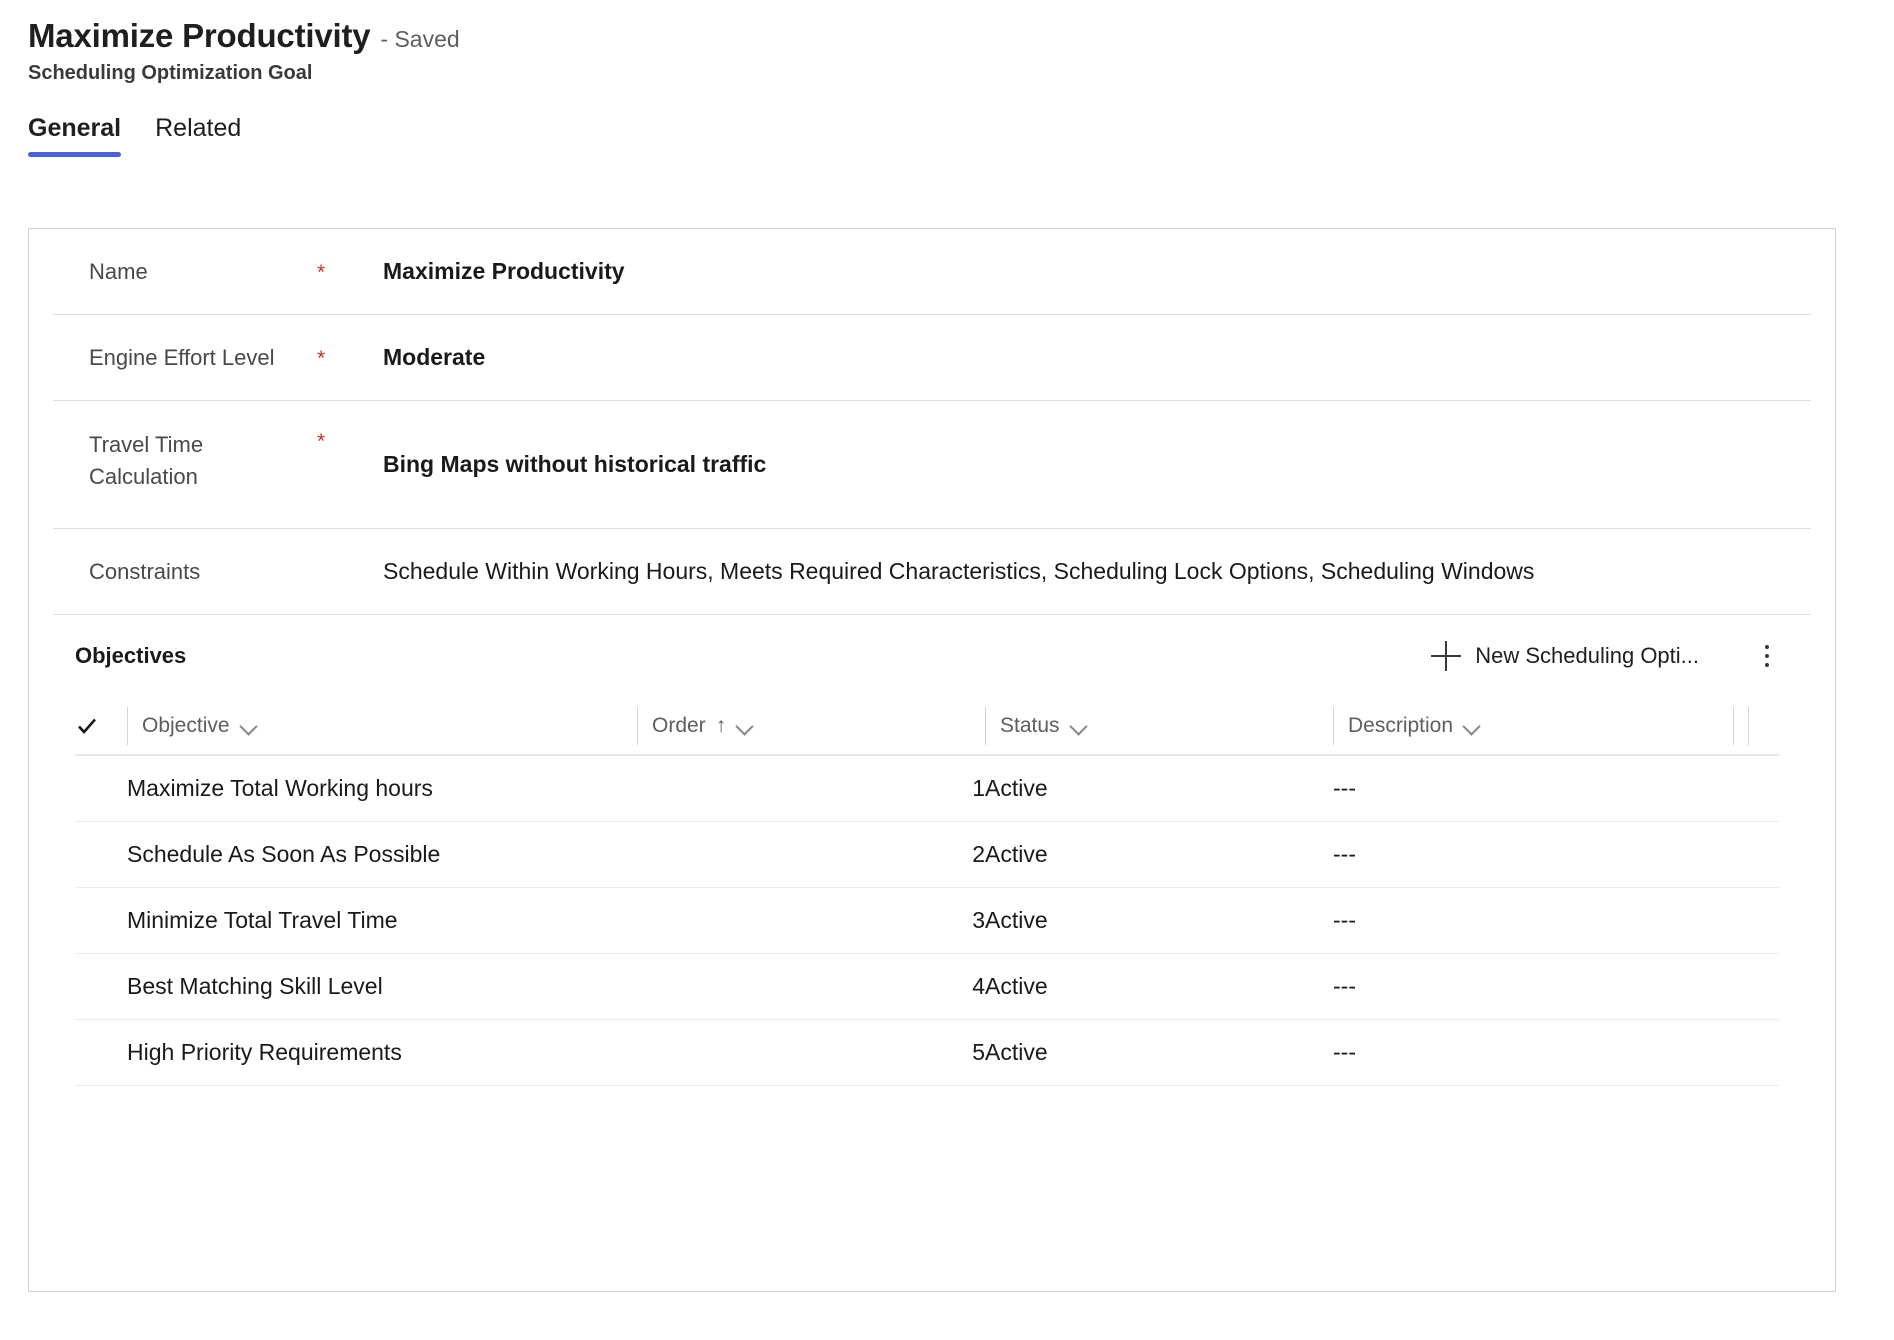 The height and width of the screenshot is (1340, 1894). I want to click on required-indicator-engine-effort-level: *, so click(321, 358).